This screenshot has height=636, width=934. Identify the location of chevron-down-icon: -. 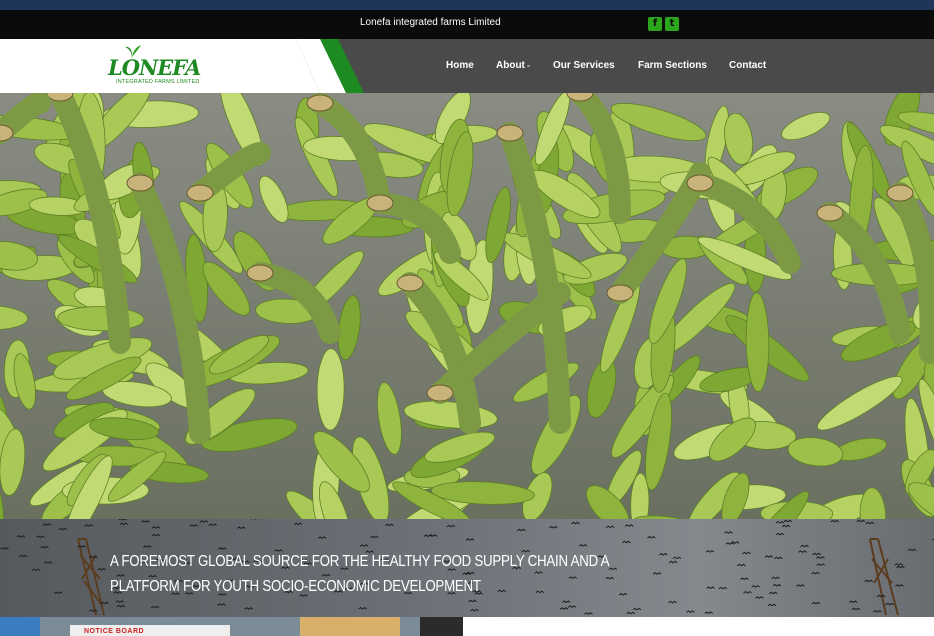
(527, 65).